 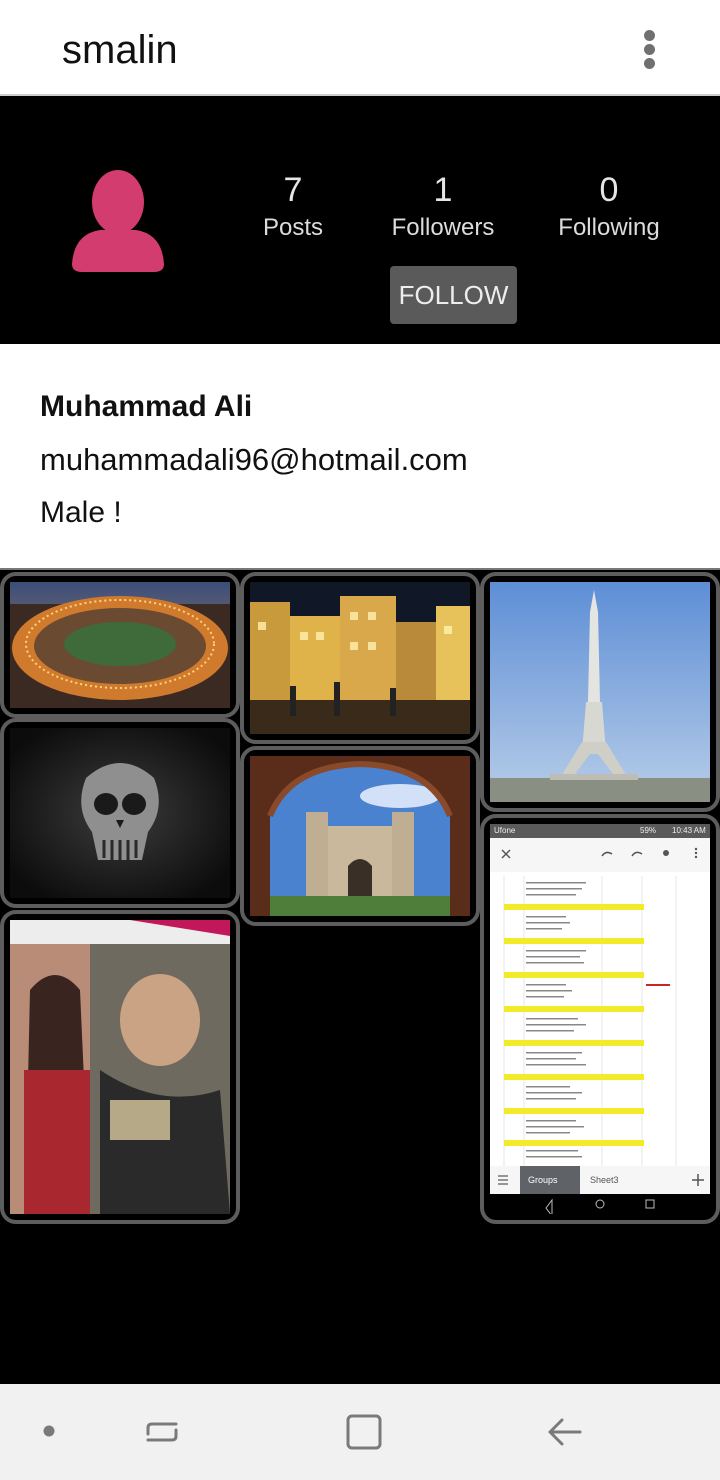 What do you see at coordinates (443, 227) in the screenshot?
I see `followers-label: Followers` at bounding box center [443, 227].